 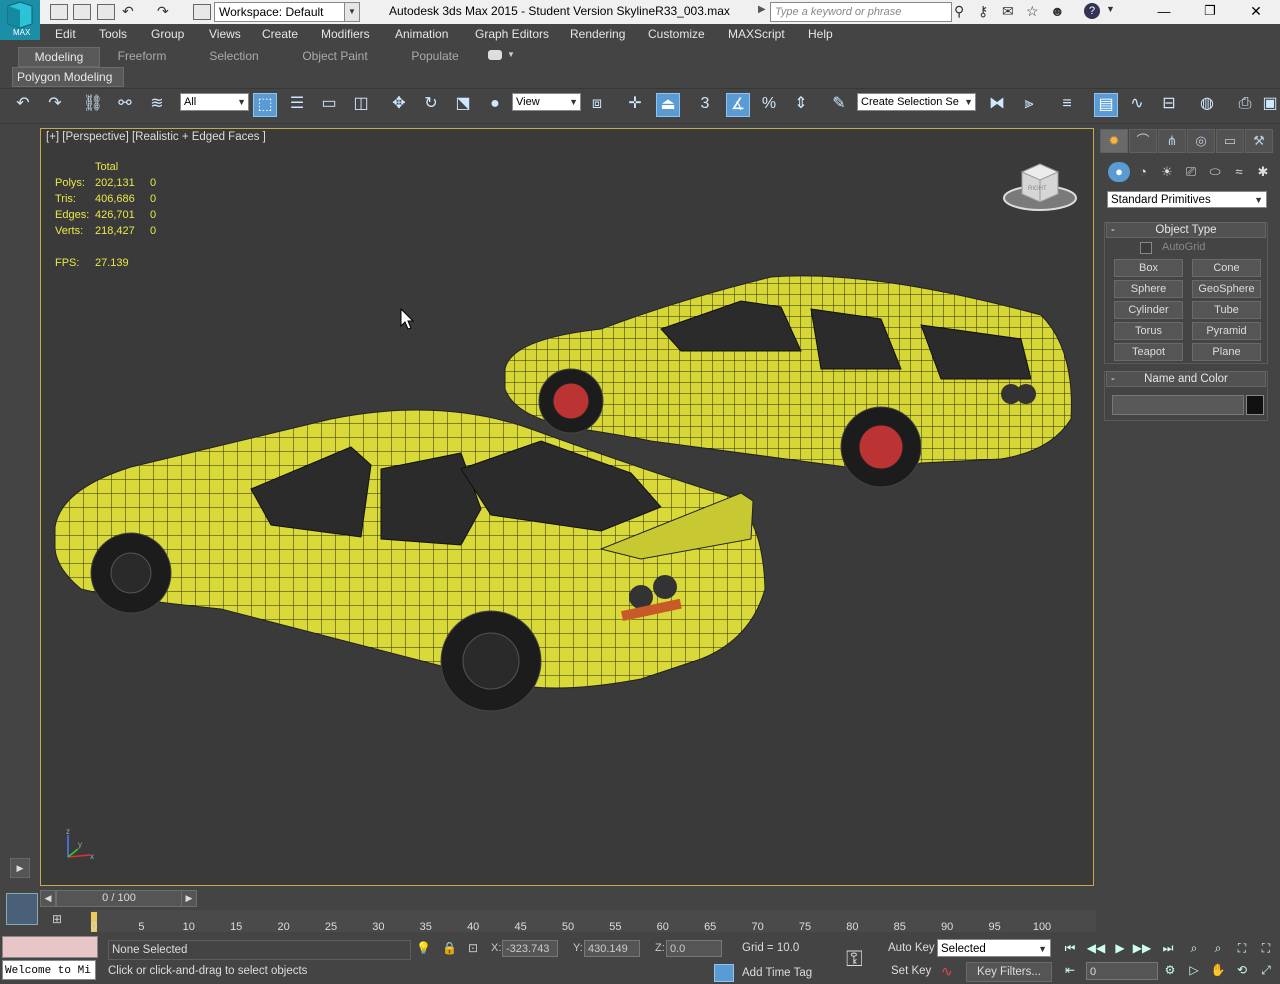 What do you see at coordinates (1146, 248) in the screenshot?
I see `autogrid-checkbox` at bounding box center [1146, 248].